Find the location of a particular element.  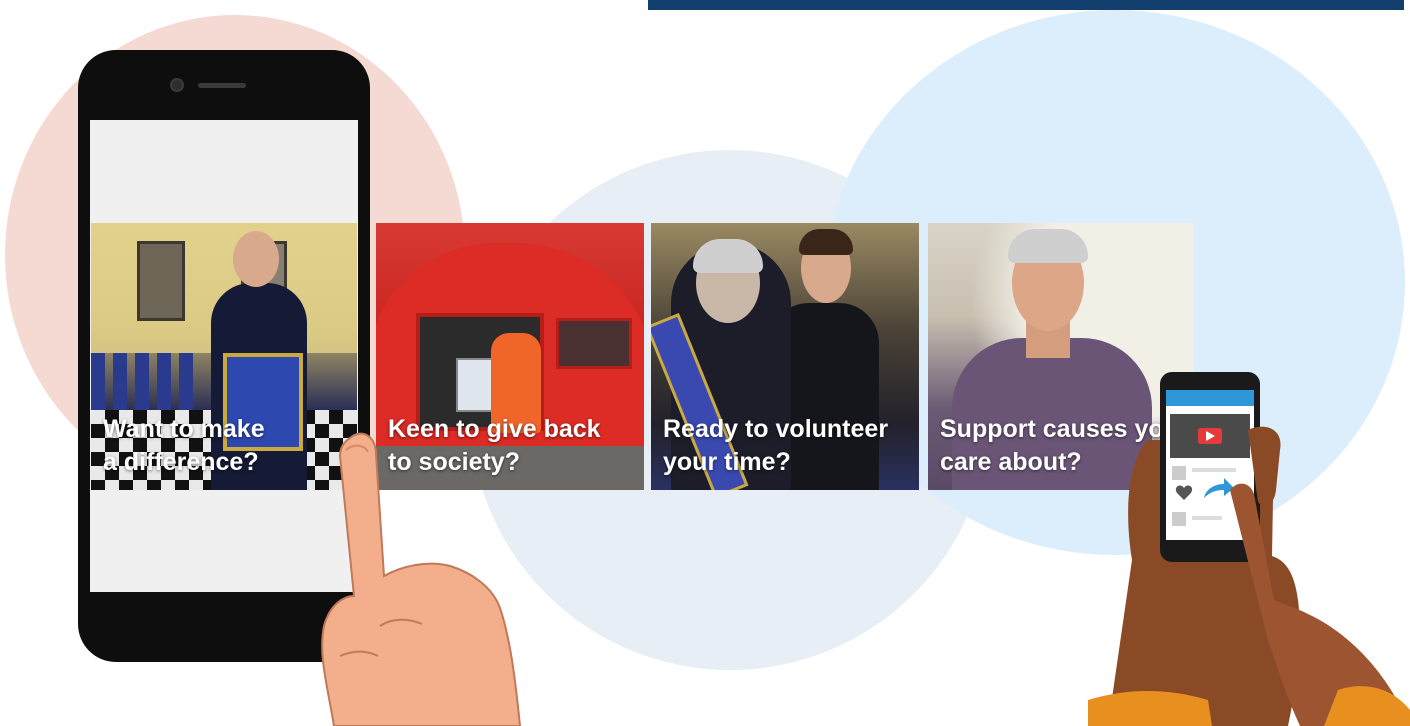

older-man-hair is located at coordinates (728, 256).